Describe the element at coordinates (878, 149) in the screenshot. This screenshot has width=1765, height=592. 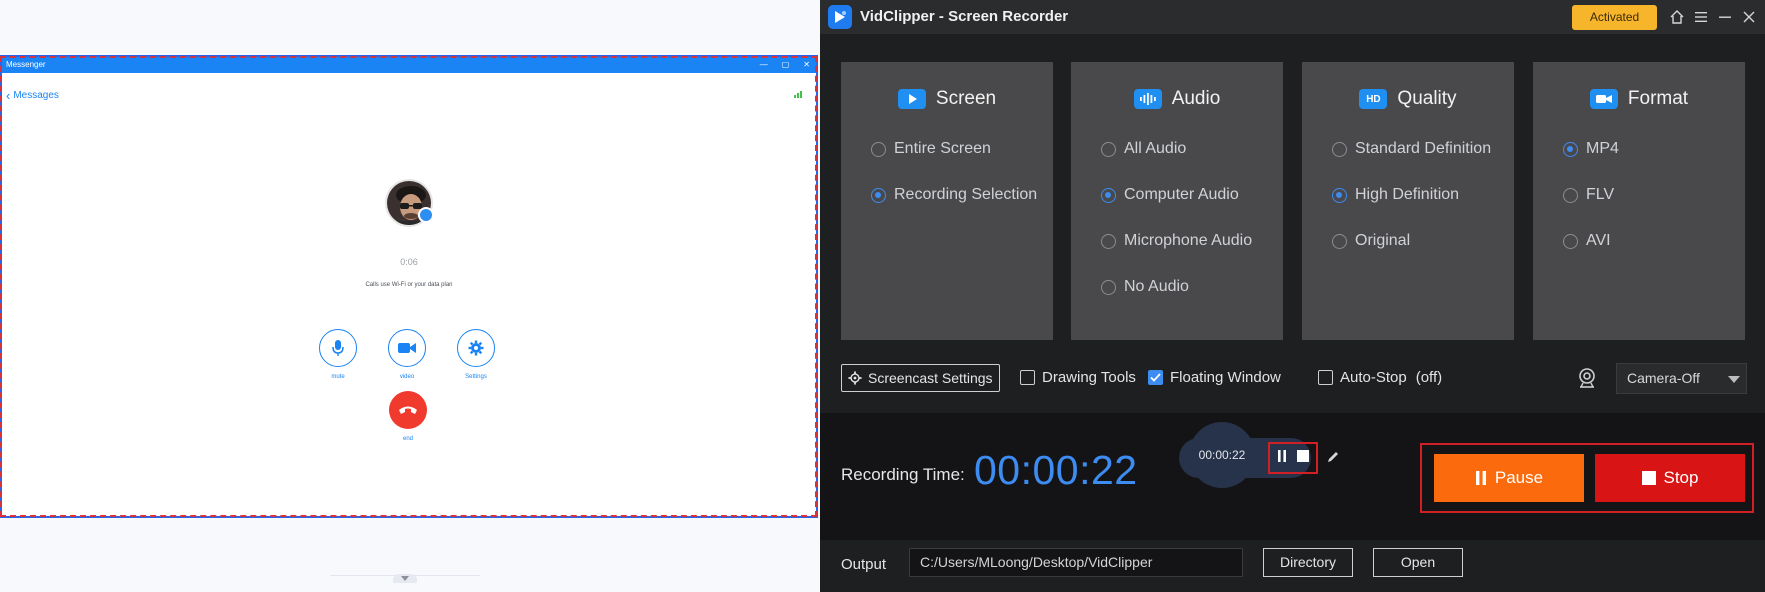
I see `radio-entire-screen` at that location.